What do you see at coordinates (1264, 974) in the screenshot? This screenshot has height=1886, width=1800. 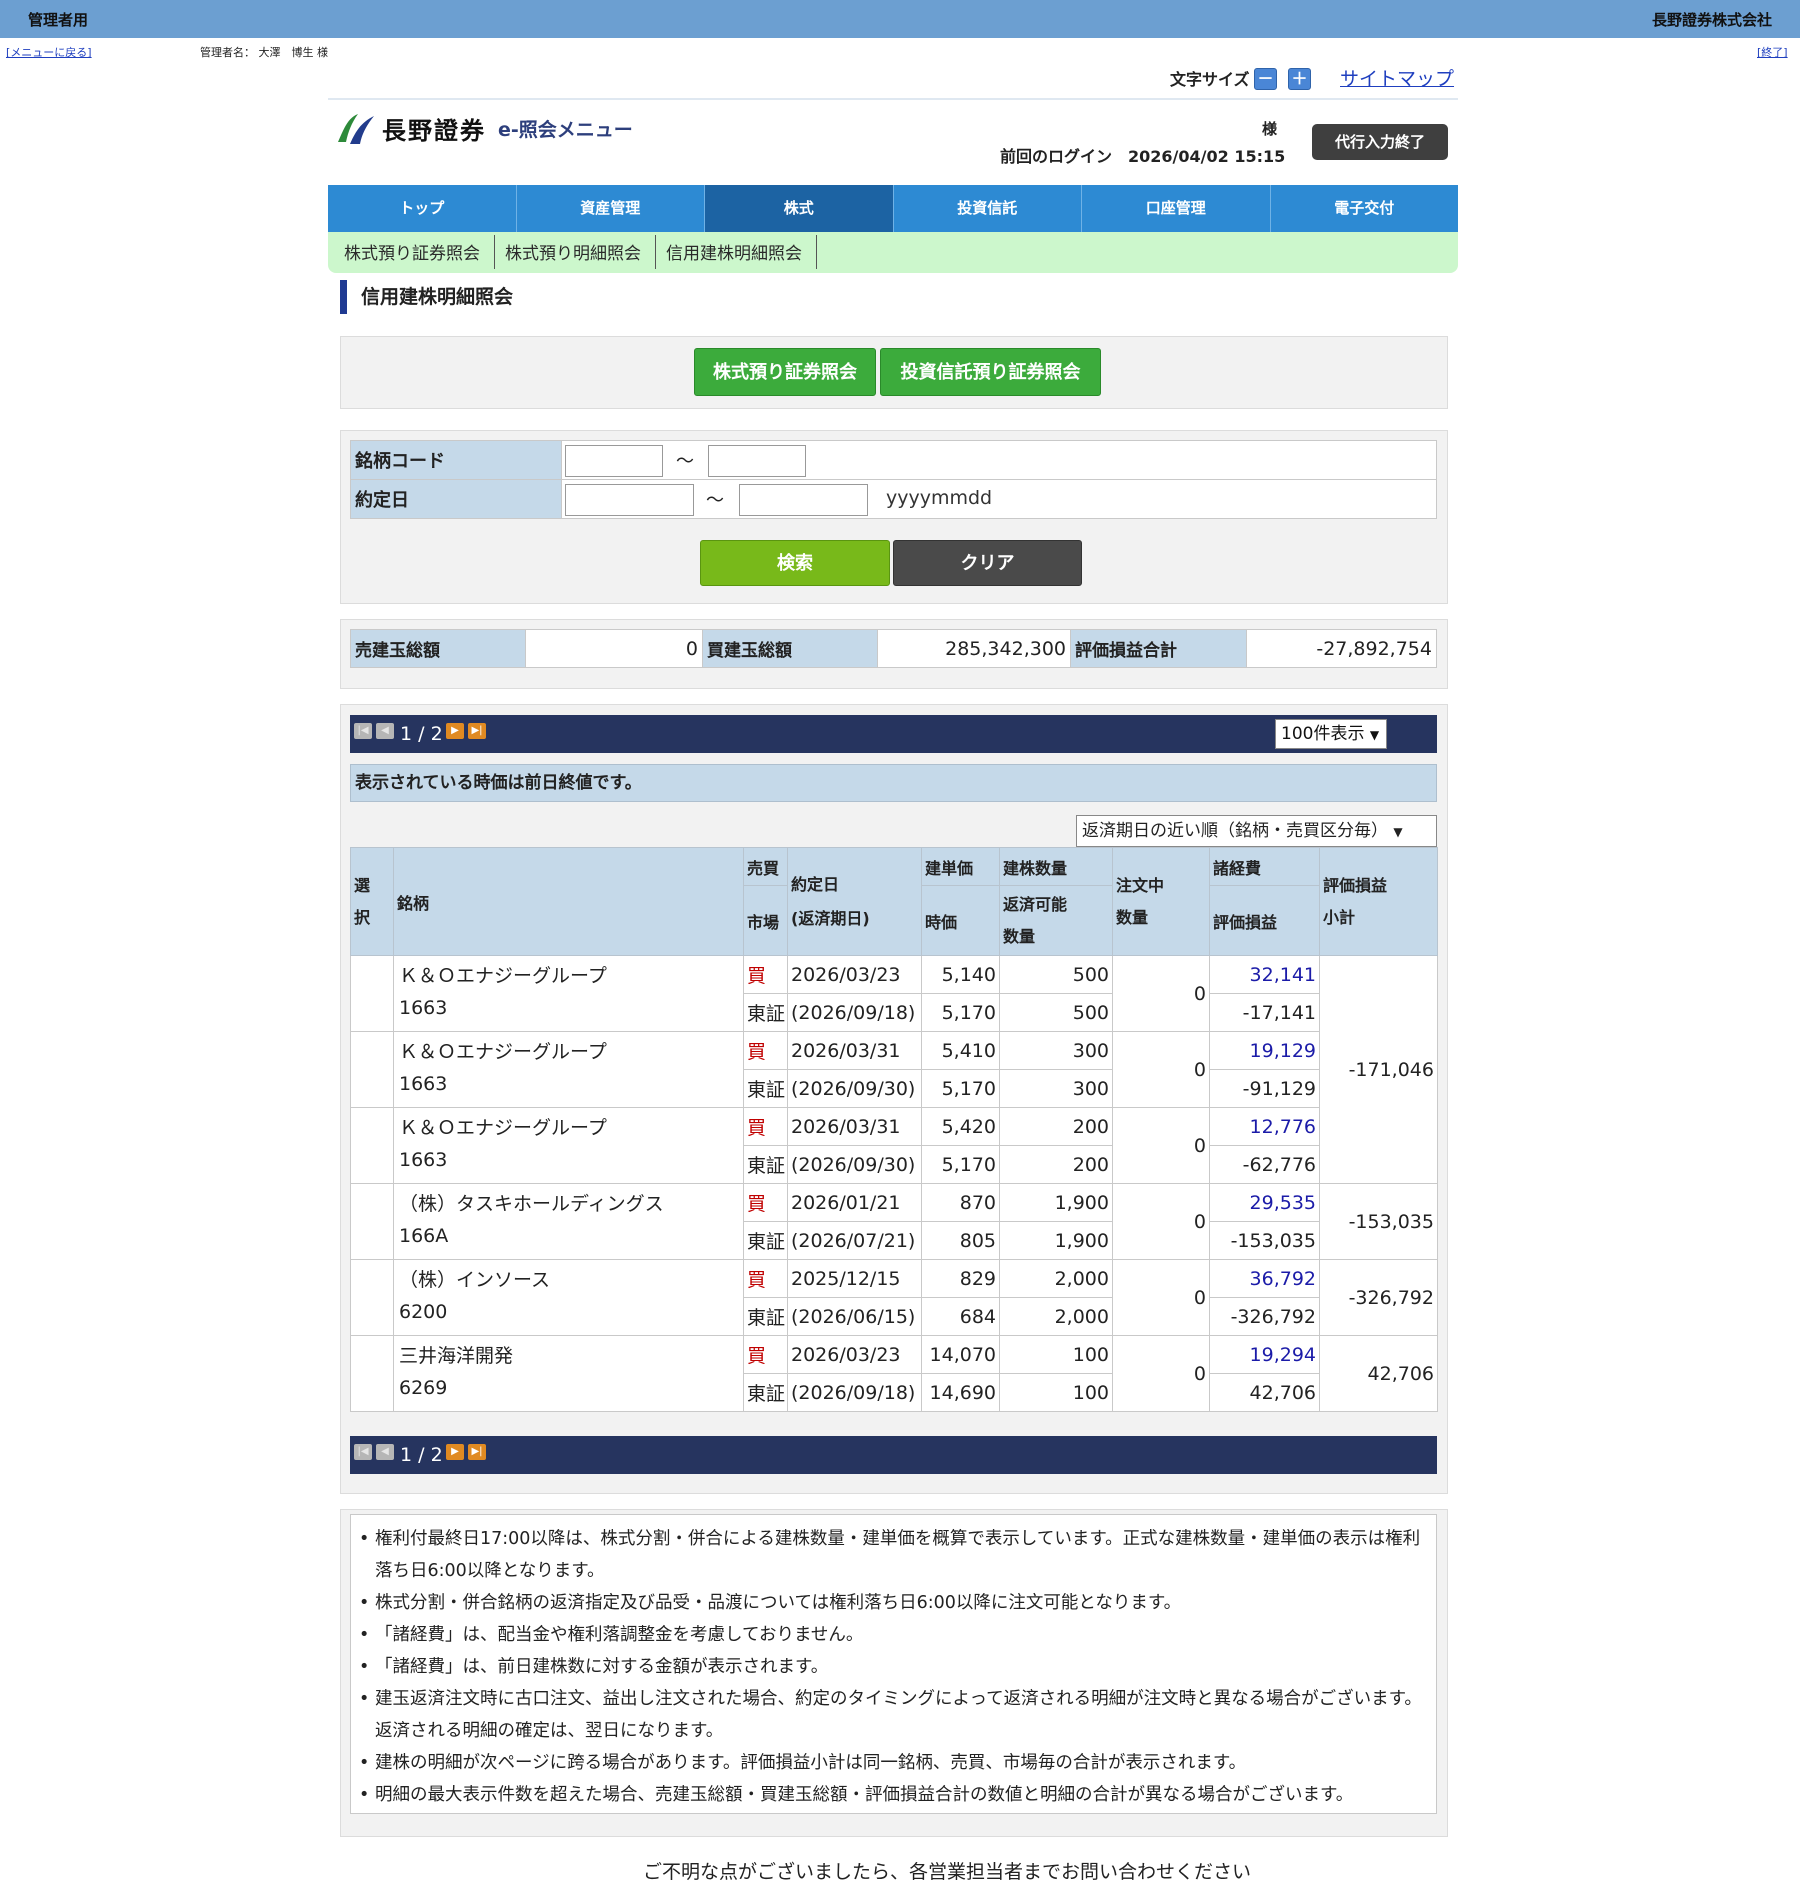 I see `cost: 32,141` at bounding box center [1264, 974].